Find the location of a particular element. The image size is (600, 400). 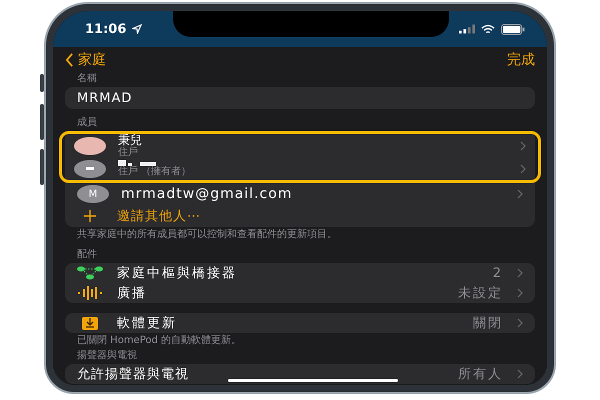

status-time: 11:06 is located at coordinates (105, 29).